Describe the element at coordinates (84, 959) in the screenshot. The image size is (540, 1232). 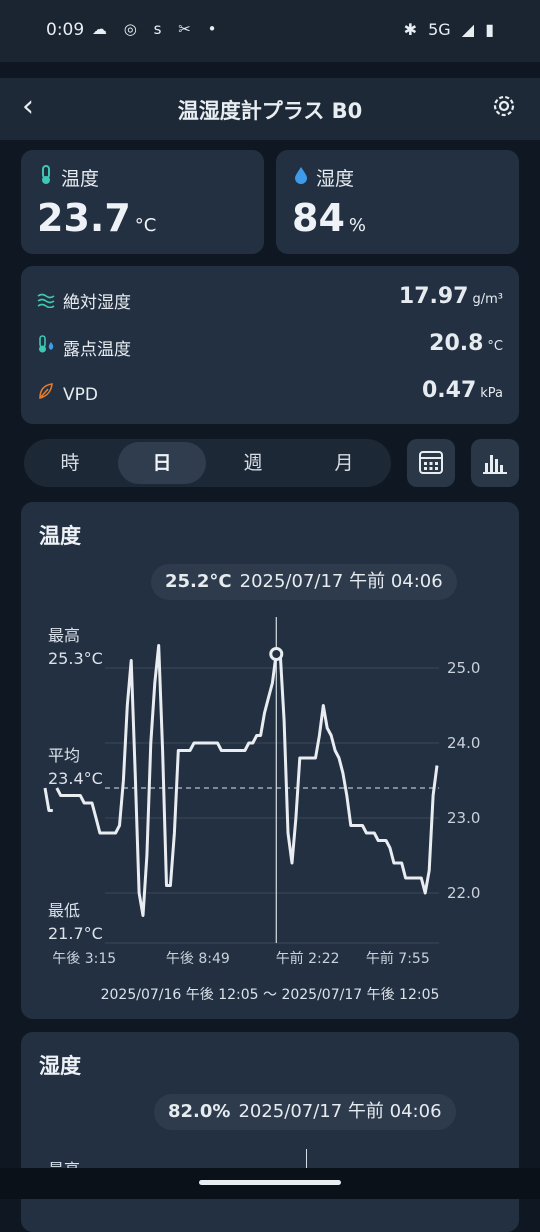
I see `x-tick-label: 午後 3:15` at that location.